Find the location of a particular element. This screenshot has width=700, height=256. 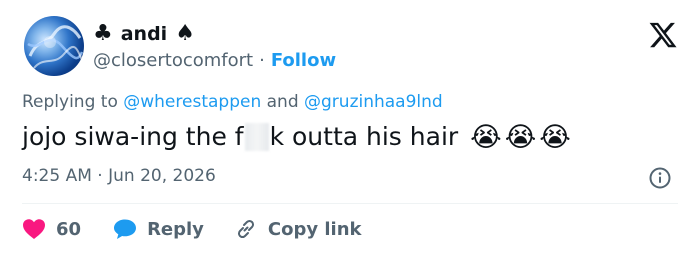

spade-suit-icon: ♠ is located at coordinates (185, 33).